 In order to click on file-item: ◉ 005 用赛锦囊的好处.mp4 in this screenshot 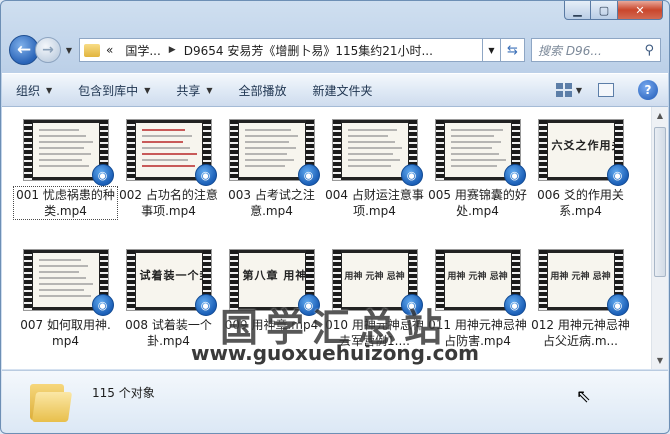, I will do `click(477, 169)`.